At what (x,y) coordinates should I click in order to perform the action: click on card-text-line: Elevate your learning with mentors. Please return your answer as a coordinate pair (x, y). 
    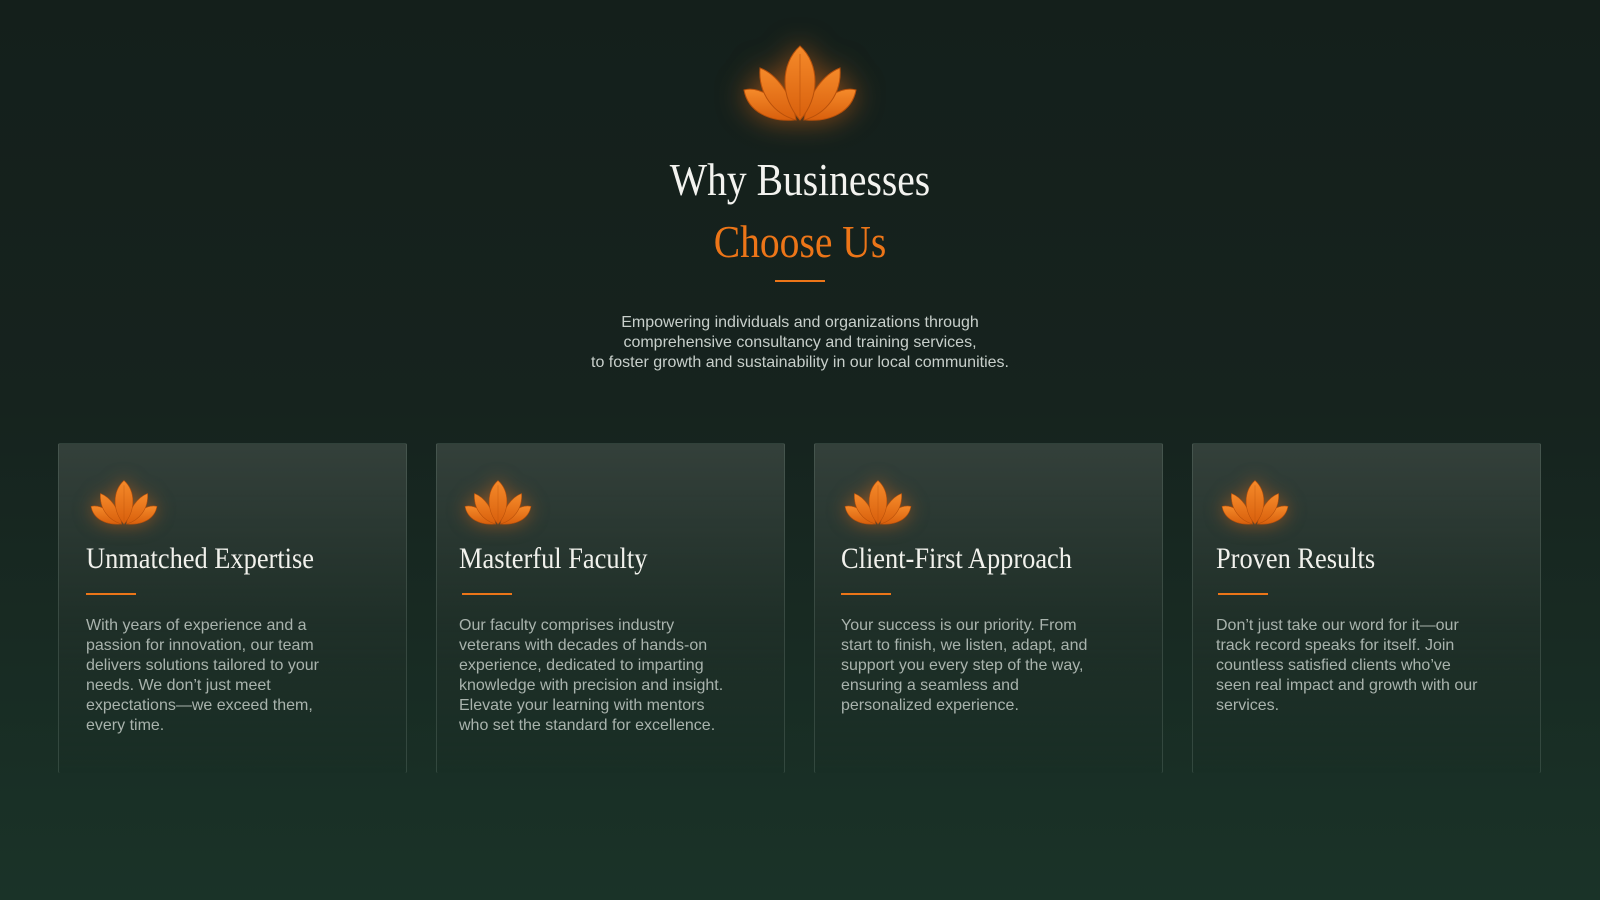
    Looking at the image, I should click on (582, 705).